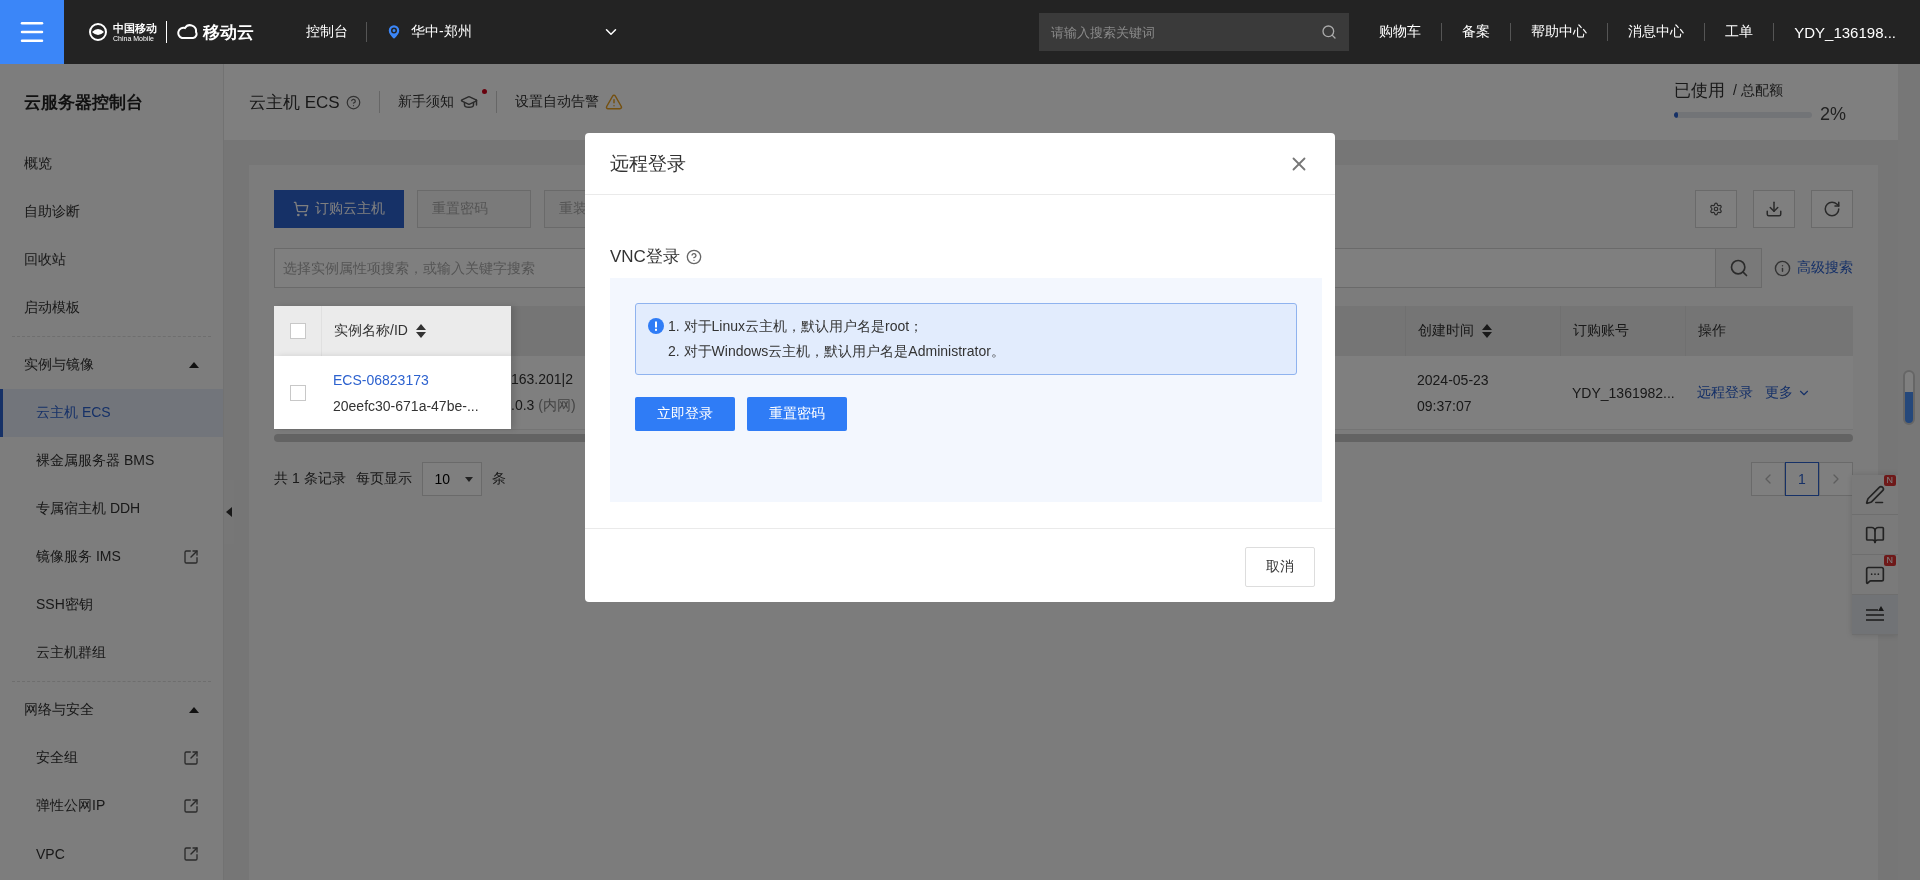 The height and width of the screenshot is (880, 1920). I want to click on logo-text: 中国移动, so click(135, 28).